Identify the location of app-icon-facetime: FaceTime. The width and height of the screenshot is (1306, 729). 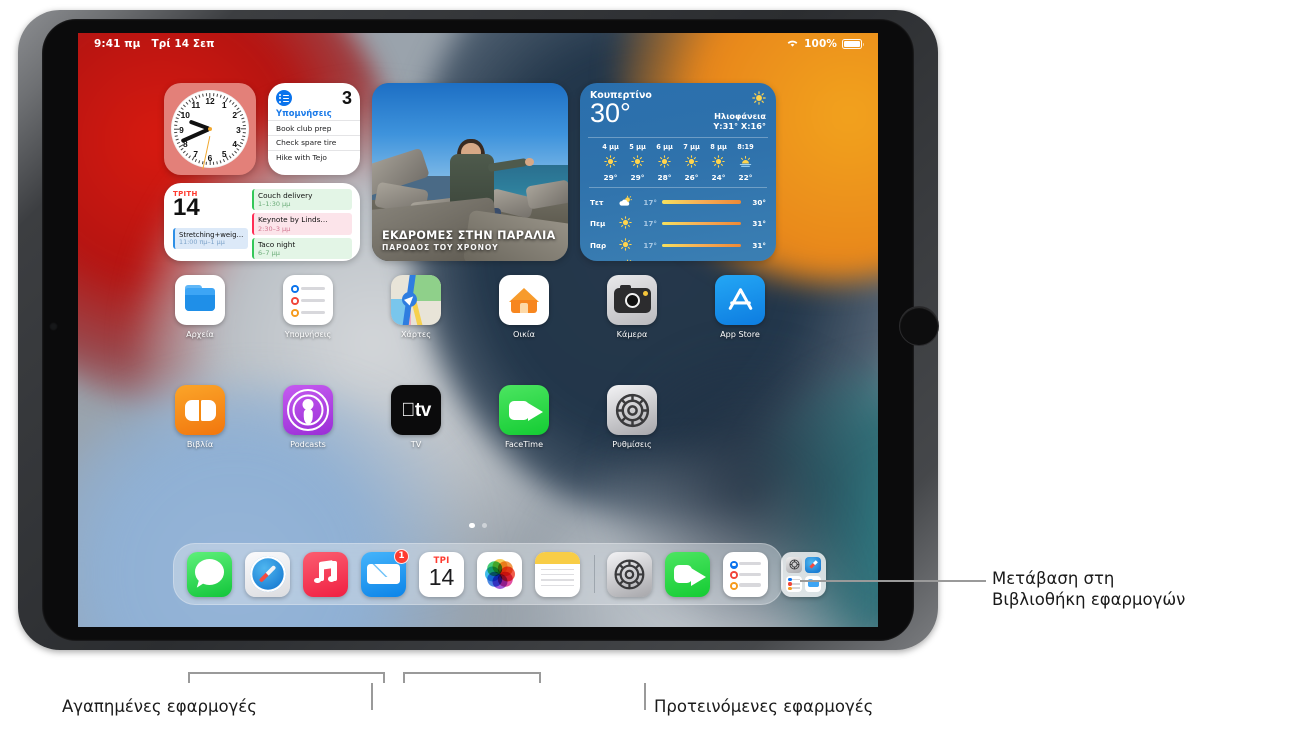
(524, 417).